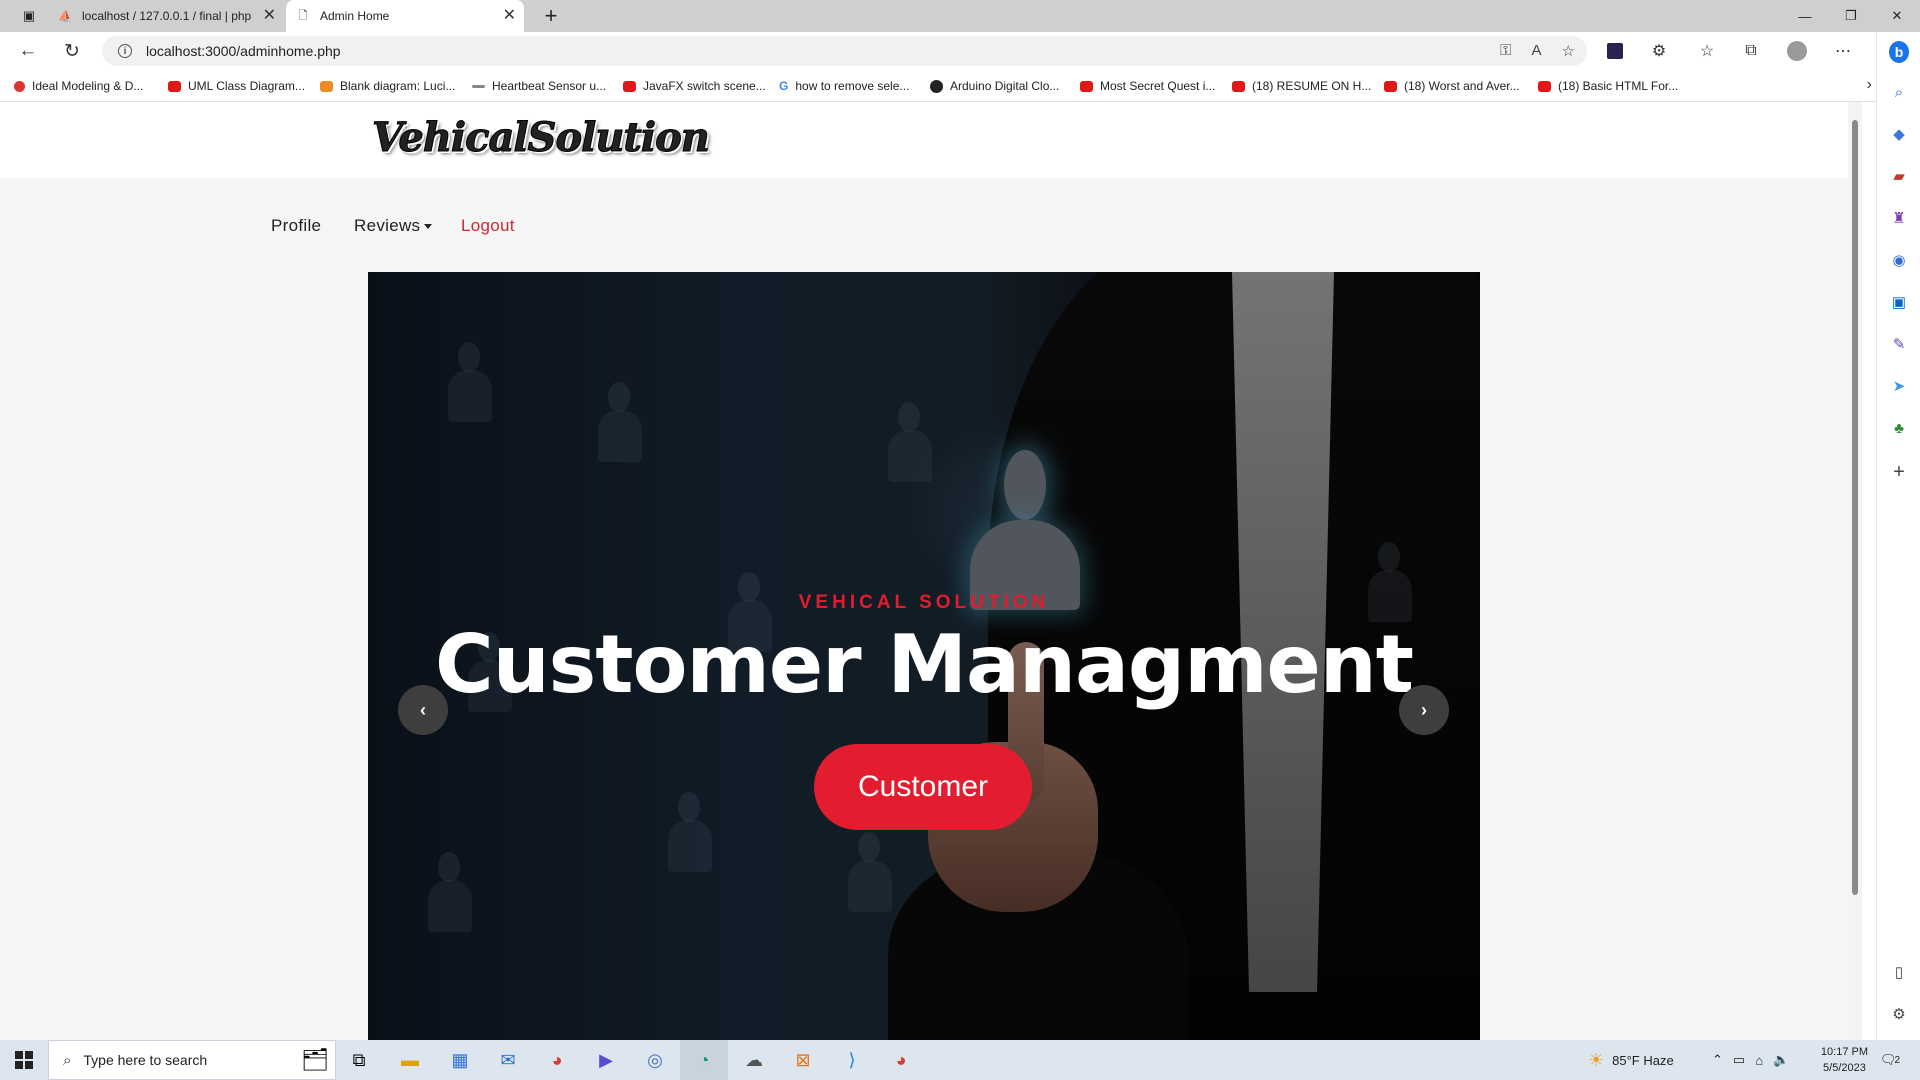 The width and height of the screenshot is (1920, 1080). What do you see at coordinates (852, 1060) in the screenshot?
I see `vscode-icon: ⟩` at bounding box center [852, 1060].